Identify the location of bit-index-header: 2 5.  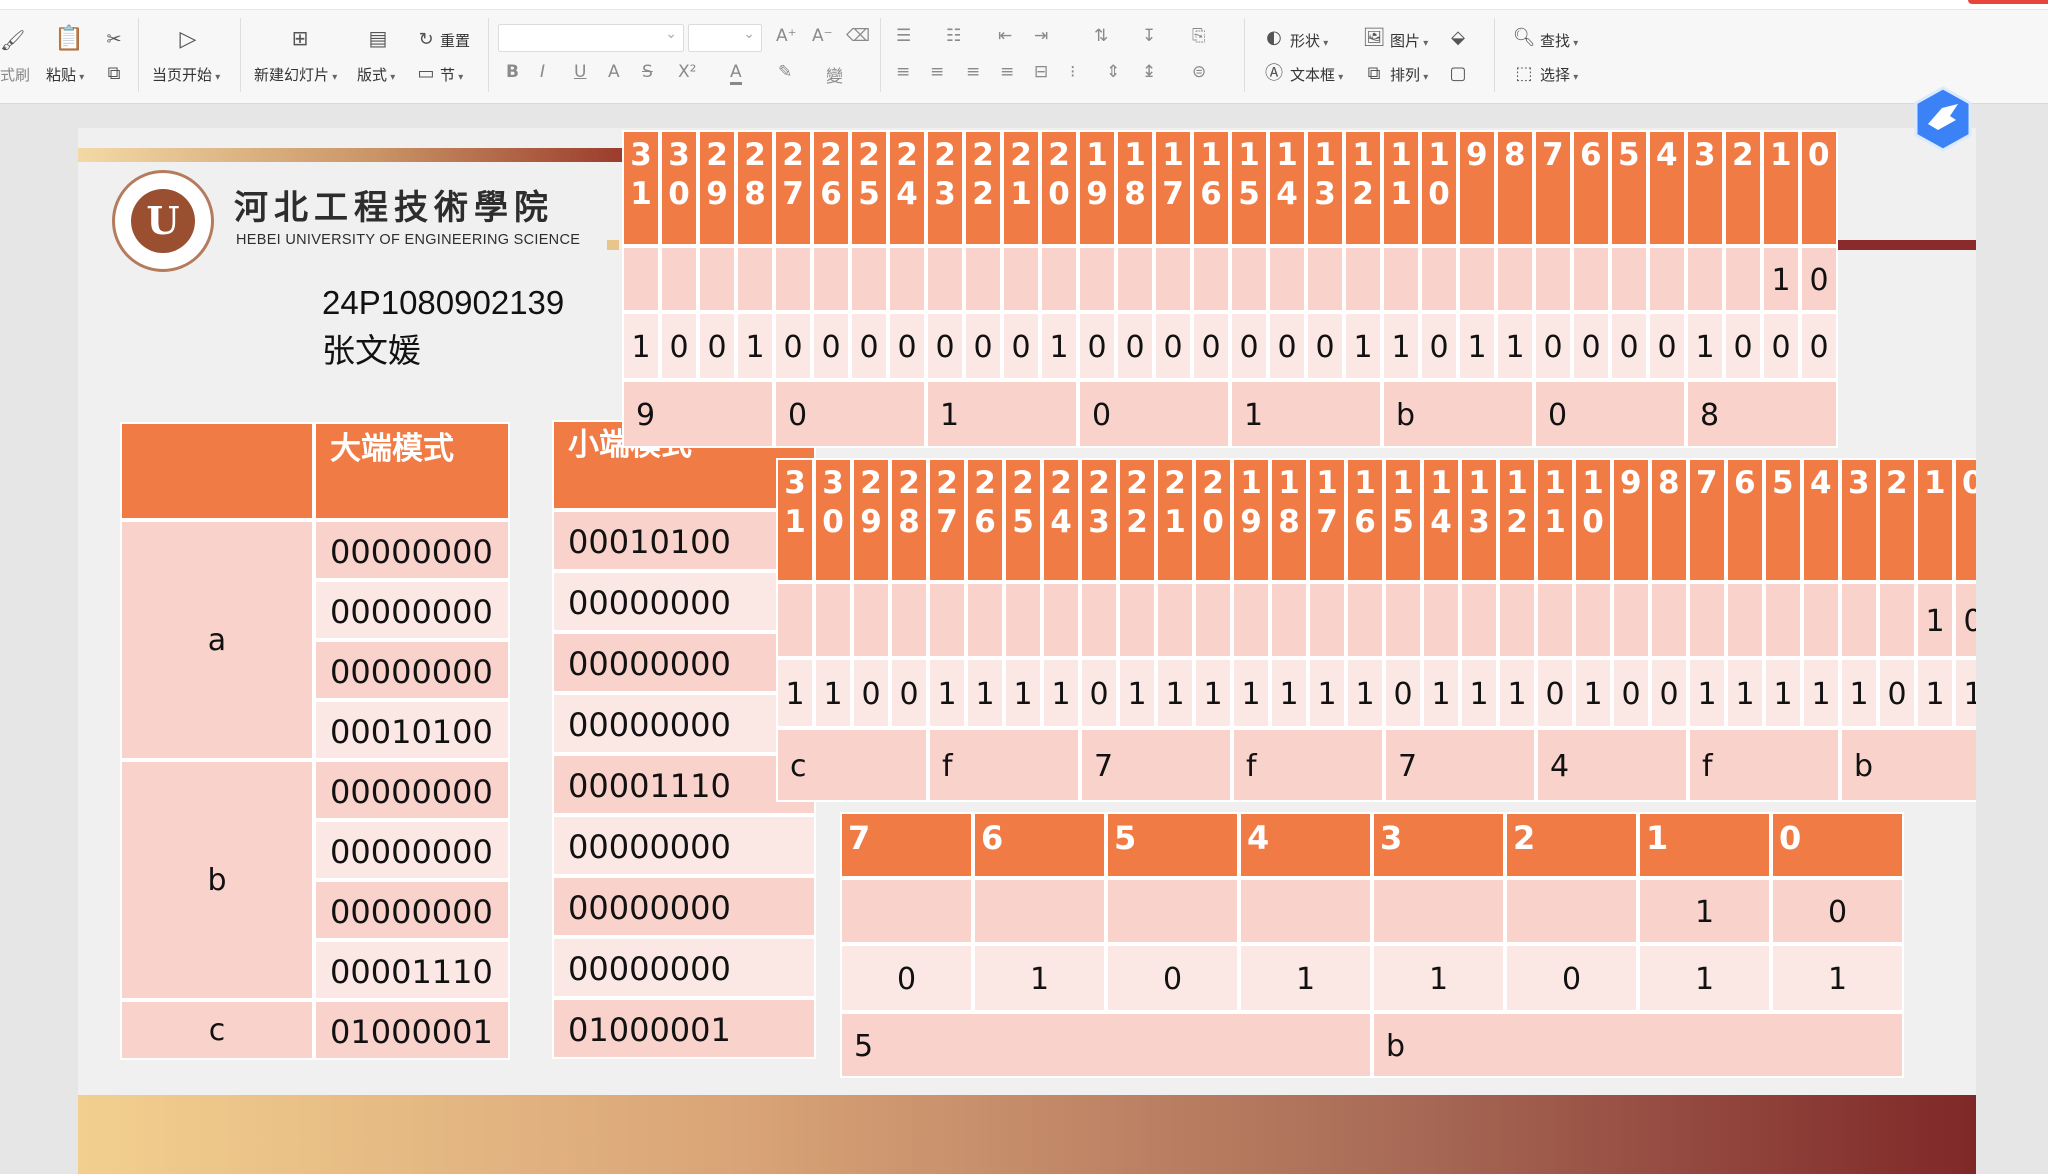
(869, 188).